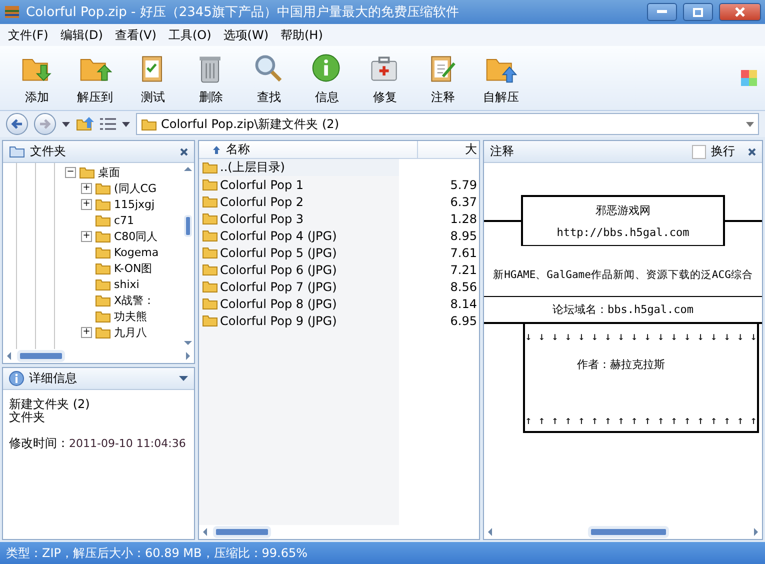 The image size is (765, 564). I want to click on menu-item: 文件(F), so click(28, 35).